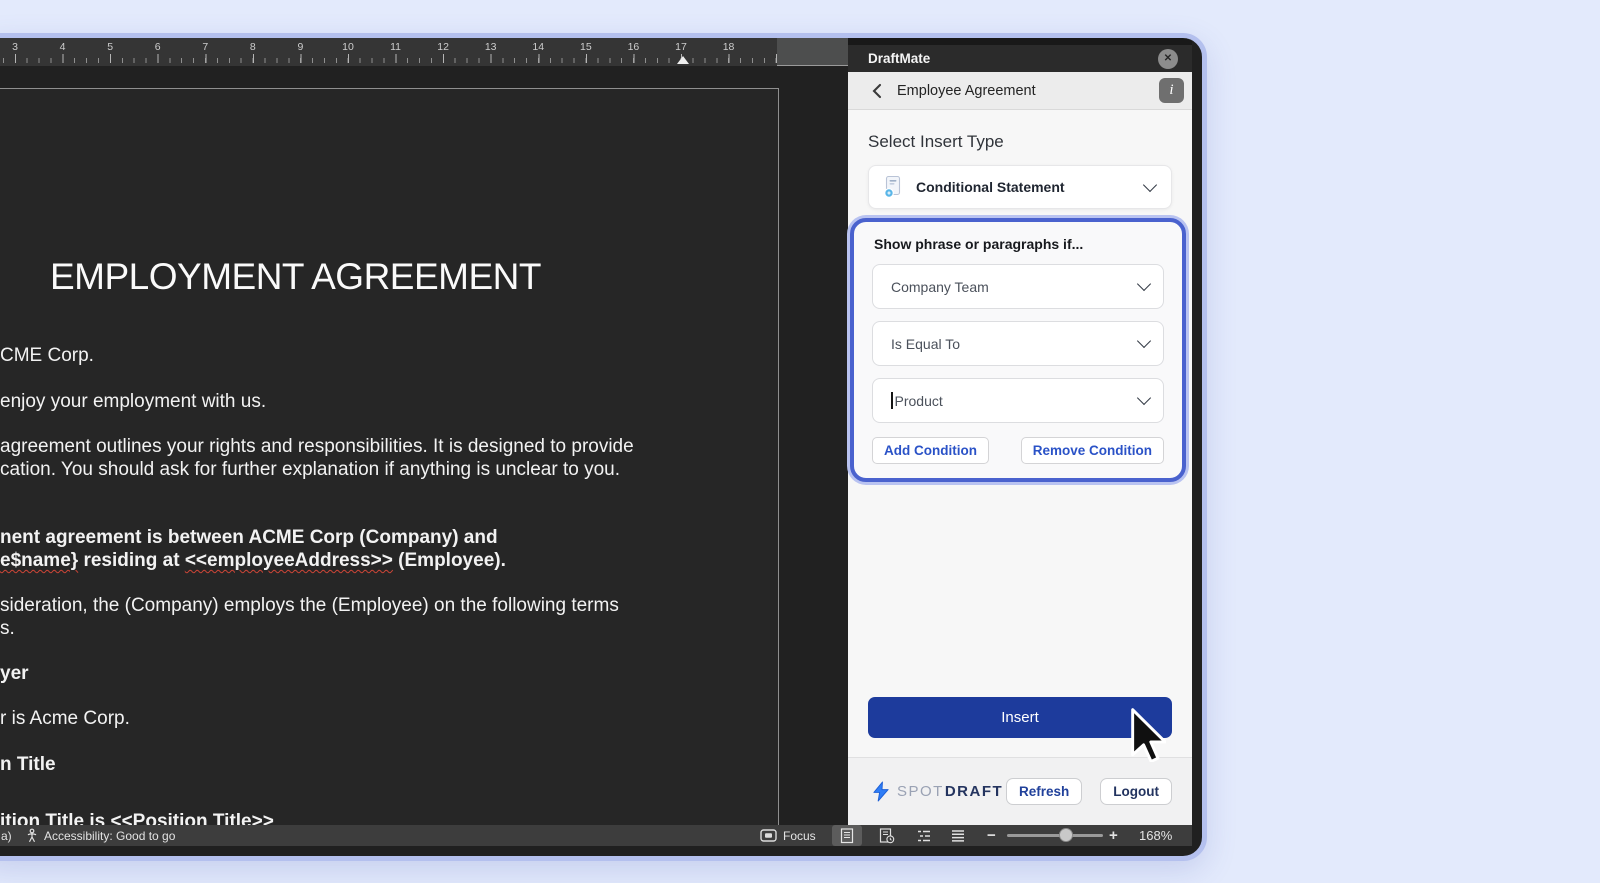 This screenshot has width=1600, height=883. What do you see at coordinates (443, 47) in the screenshot?
I see `ruler-number: 12` at bounding box center [443, 47].